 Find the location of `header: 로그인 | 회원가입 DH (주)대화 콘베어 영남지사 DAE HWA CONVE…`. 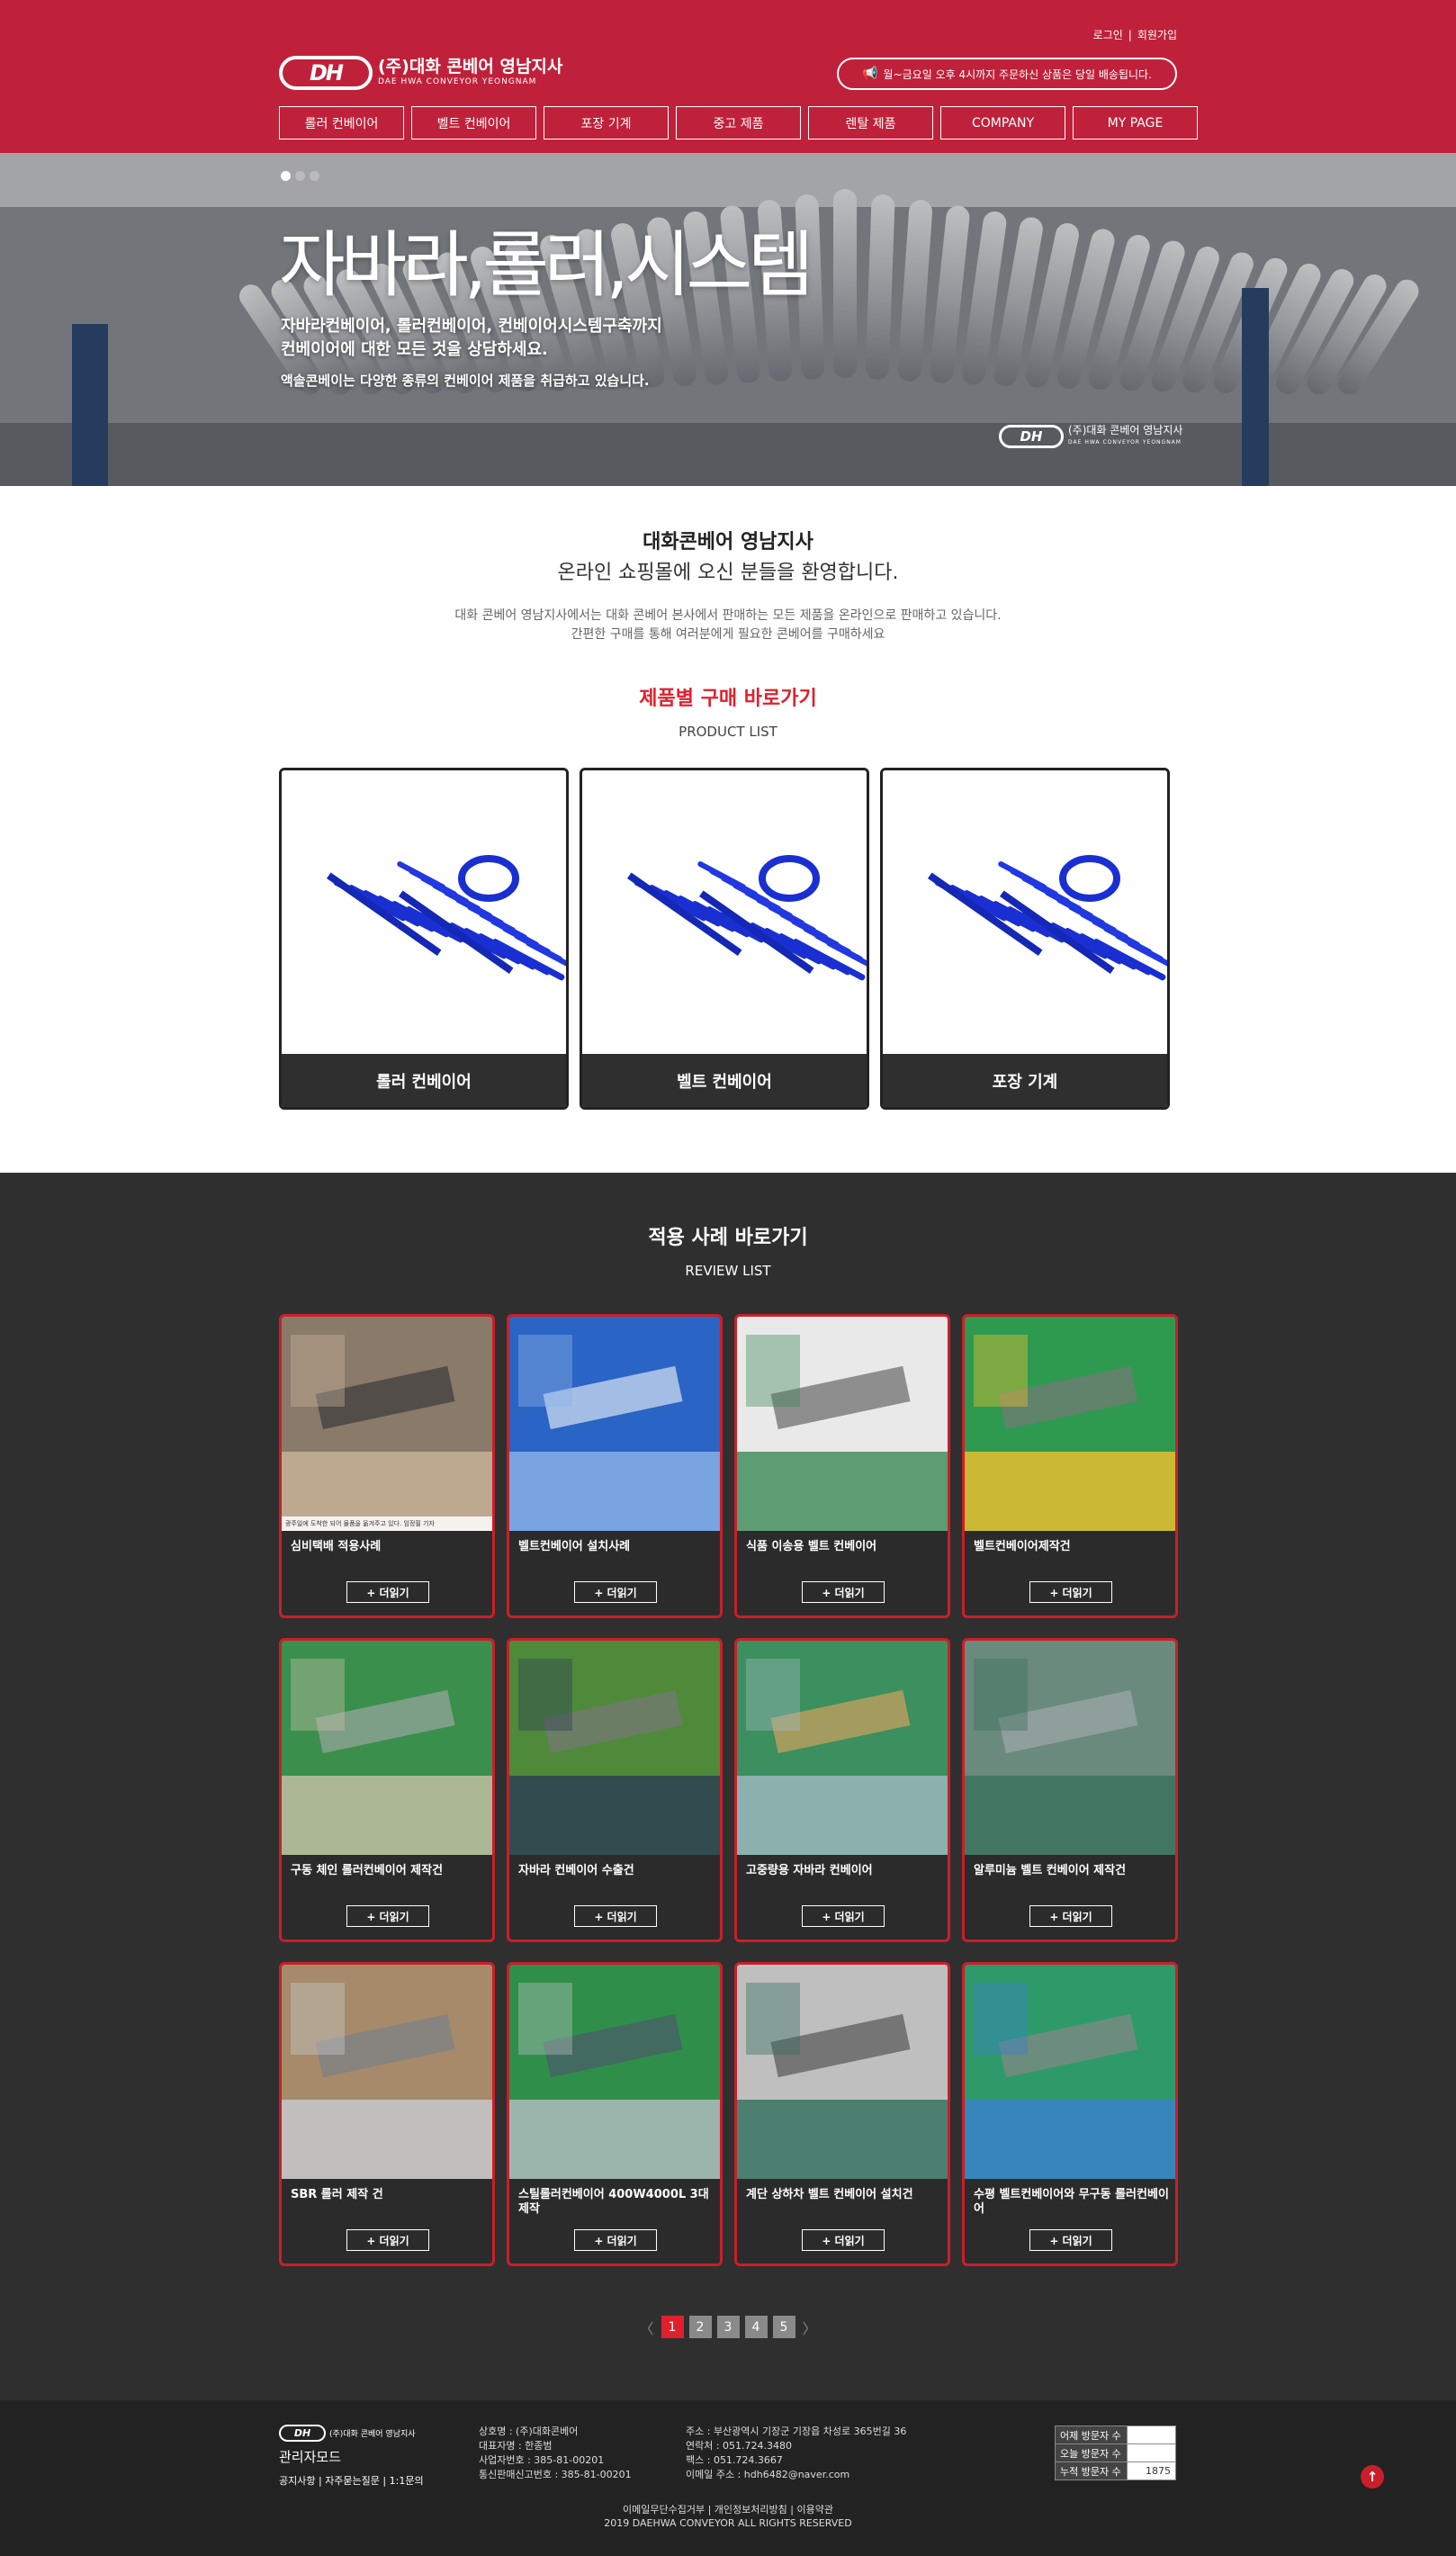

header: 로그인 | 회원가입 DH (주)대화 콘베어 영남지사 DAE HWA CONVE… is located at coordinates (728, 76).